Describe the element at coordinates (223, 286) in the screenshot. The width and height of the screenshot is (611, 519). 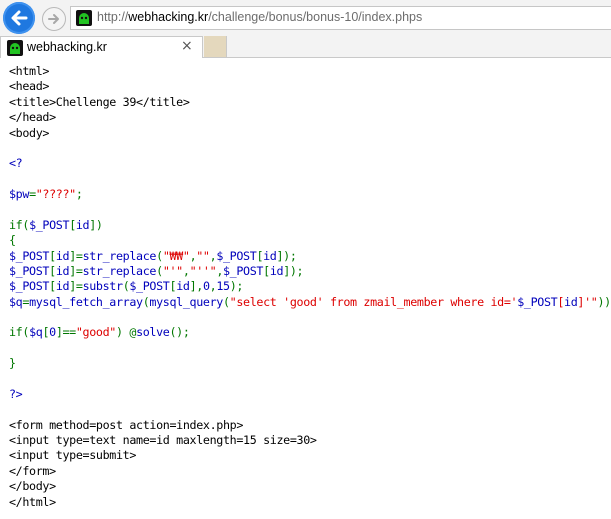
I see `code-token: 15` at that location.